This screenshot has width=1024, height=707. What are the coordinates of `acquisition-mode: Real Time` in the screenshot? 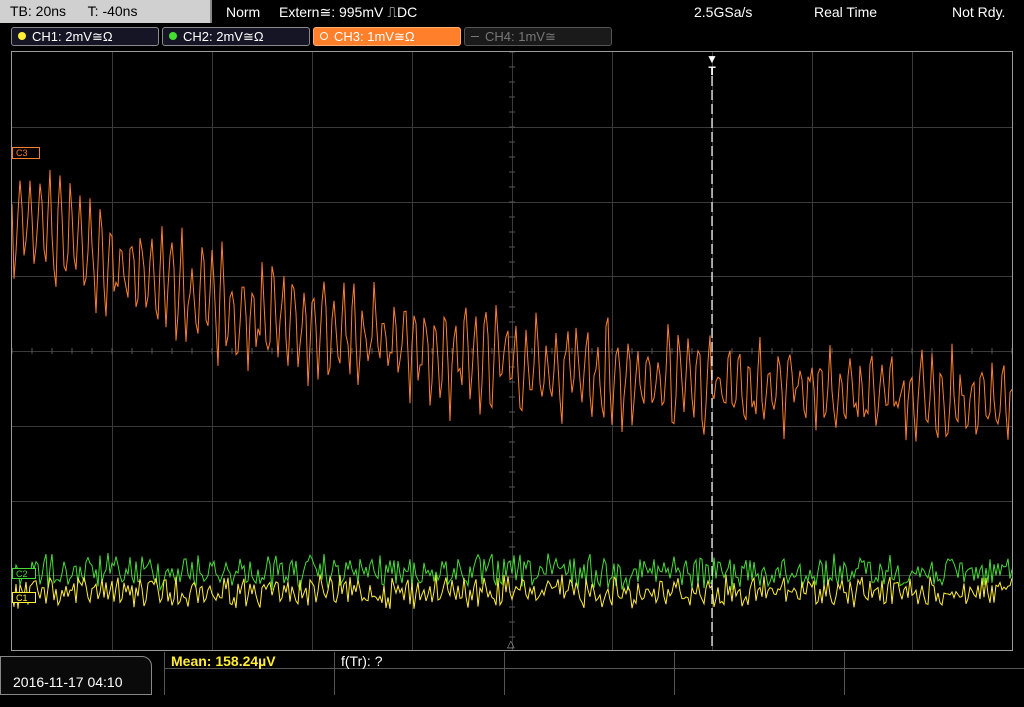 It's located at (846, 12).